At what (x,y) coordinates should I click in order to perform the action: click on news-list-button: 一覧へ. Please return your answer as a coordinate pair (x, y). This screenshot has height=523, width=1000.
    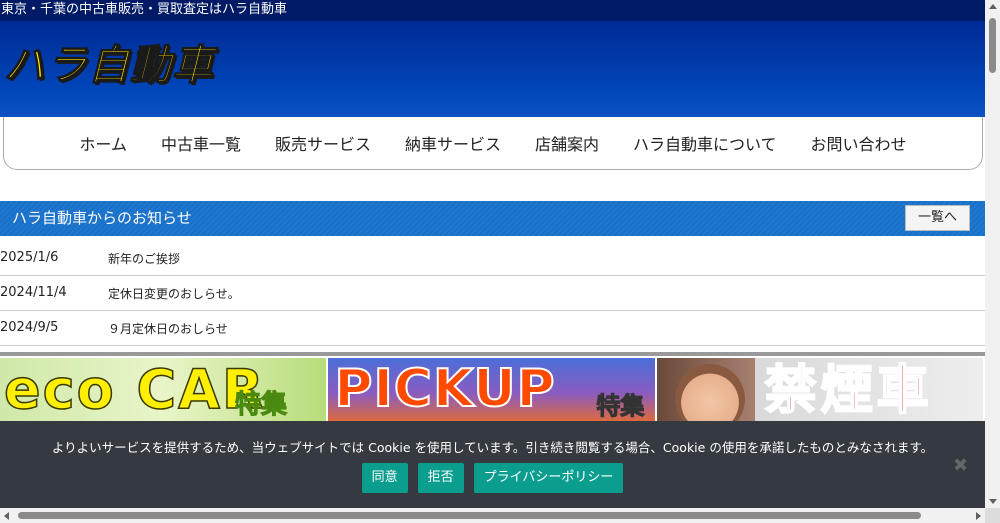
    Looking at the image, I should click on (937, 218).